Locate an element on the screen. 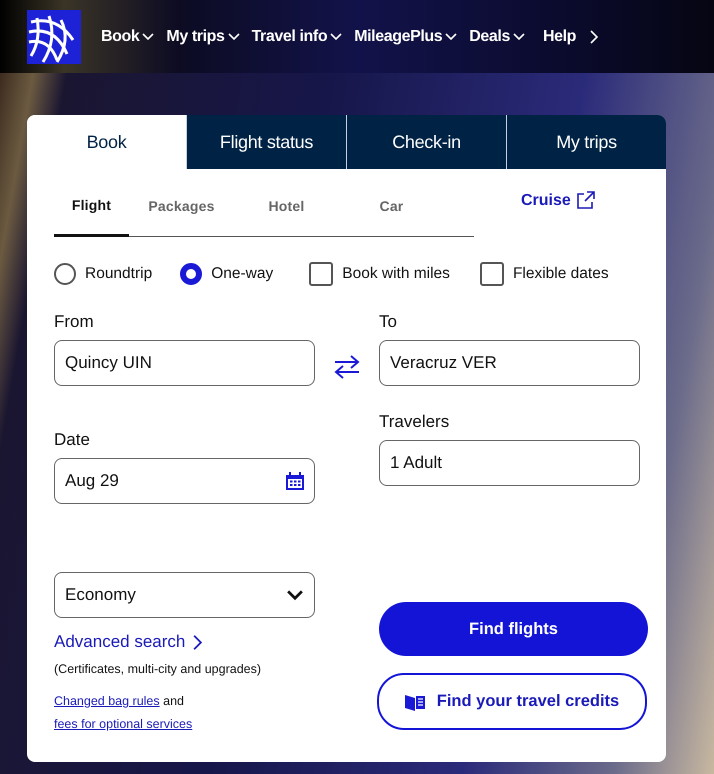 Image resolution: width=714 pixels, height=774 pixels. date-field: Aug 29 is located at coordinates (184, 481).